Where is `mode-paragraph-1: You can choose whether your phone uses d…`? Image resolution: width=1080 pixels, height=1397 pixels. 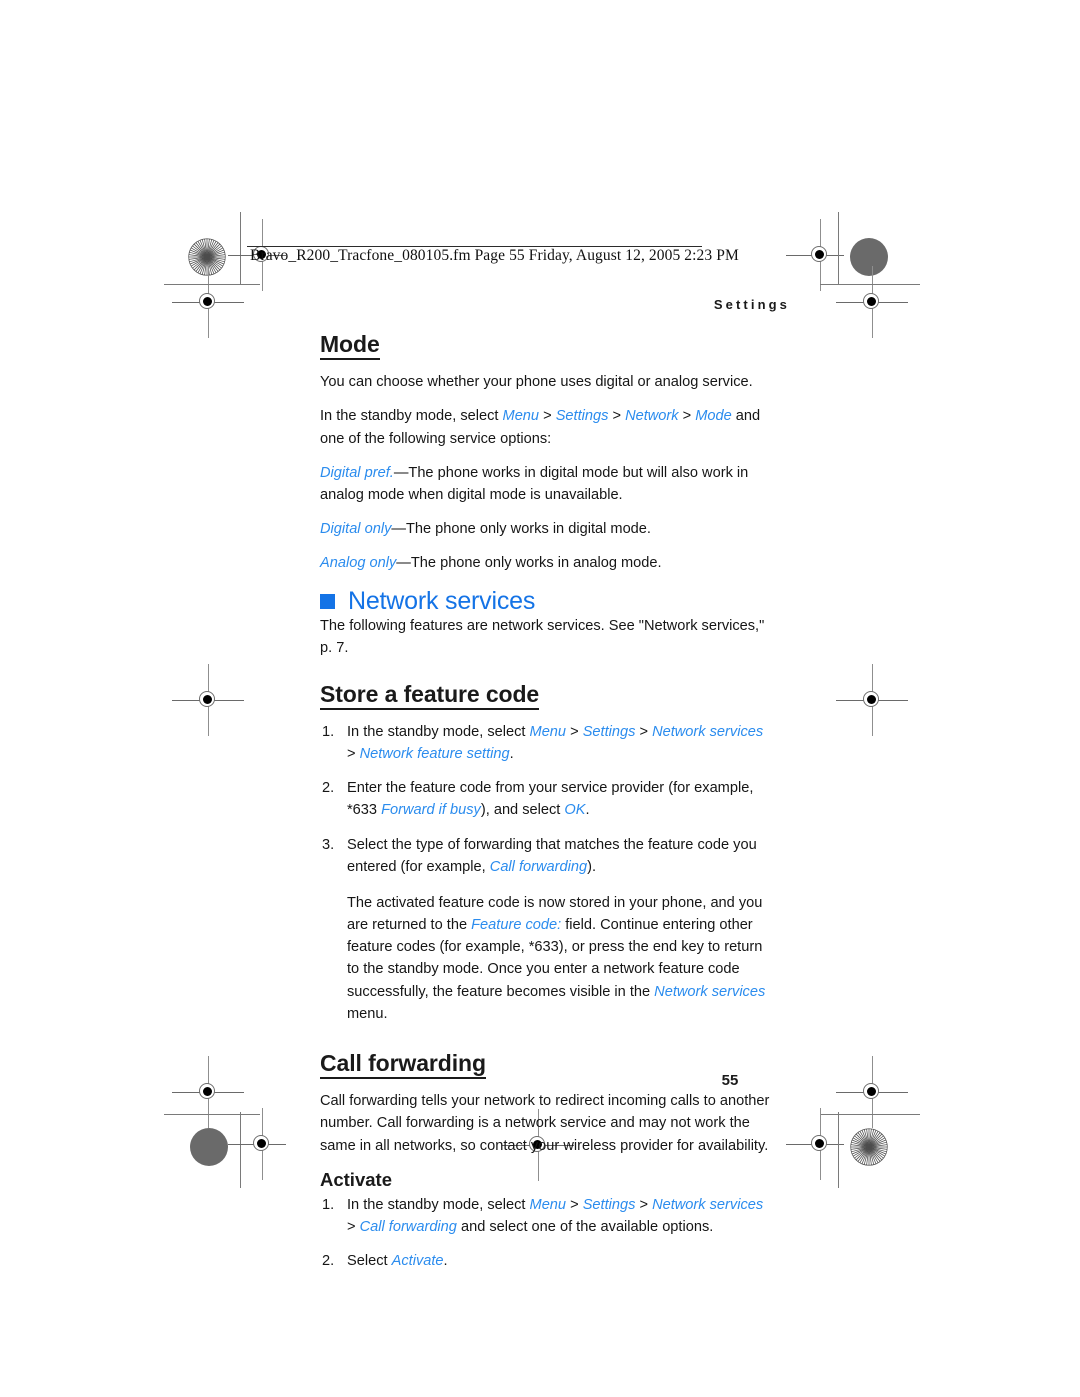
mode-paragraph-1: You can choose whether your phone uses d… is located at coordinates (536, 382).